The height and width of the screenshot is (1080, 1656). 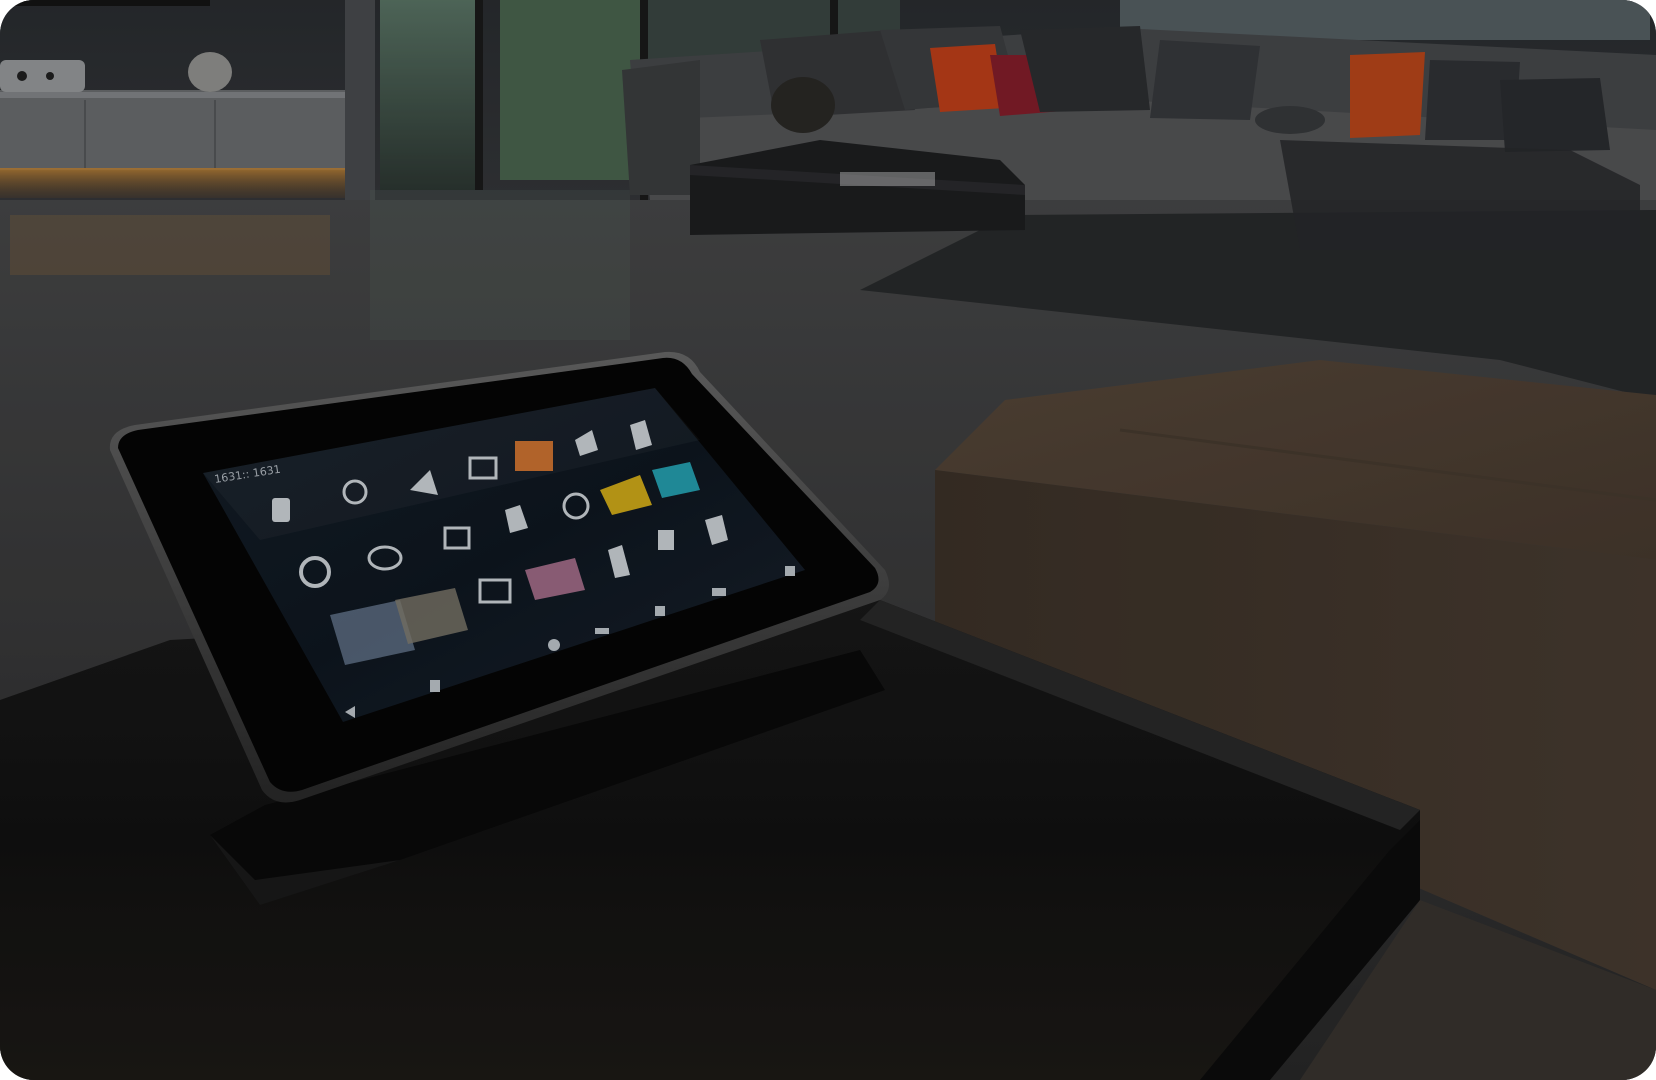 I want to click on recent-icon, so click(x=554, y=645).